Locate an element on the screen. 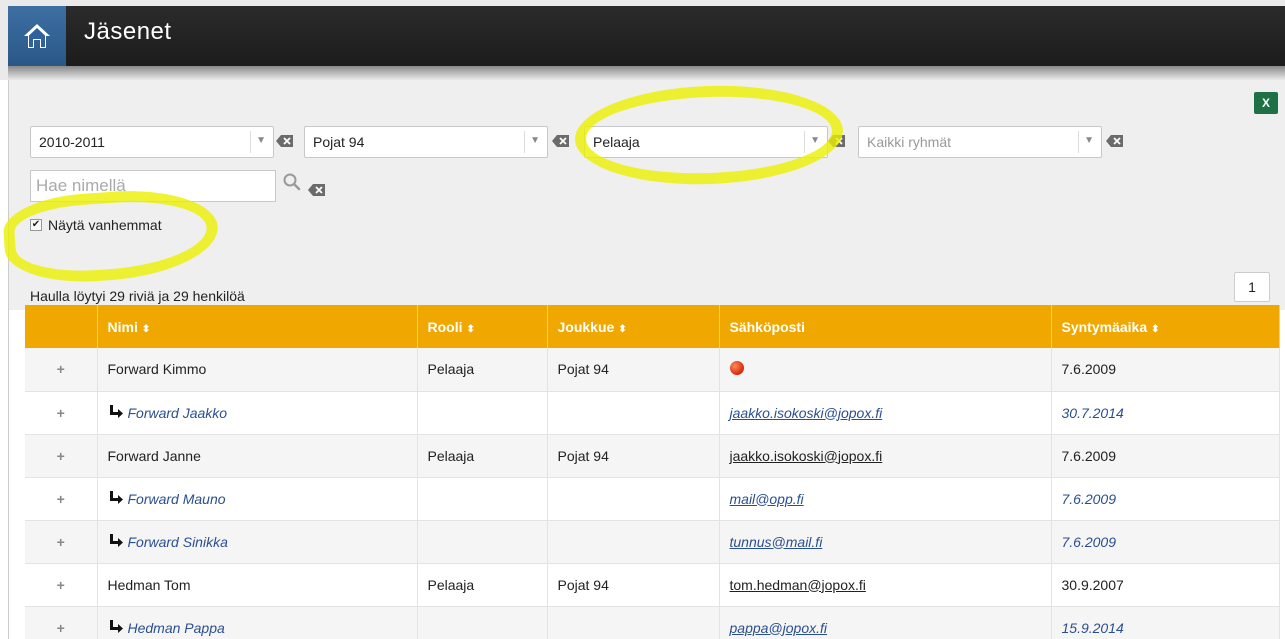 This screenshot has width=1285, height=639. excel-export-icon: X is located at coordinates (1266, 103).